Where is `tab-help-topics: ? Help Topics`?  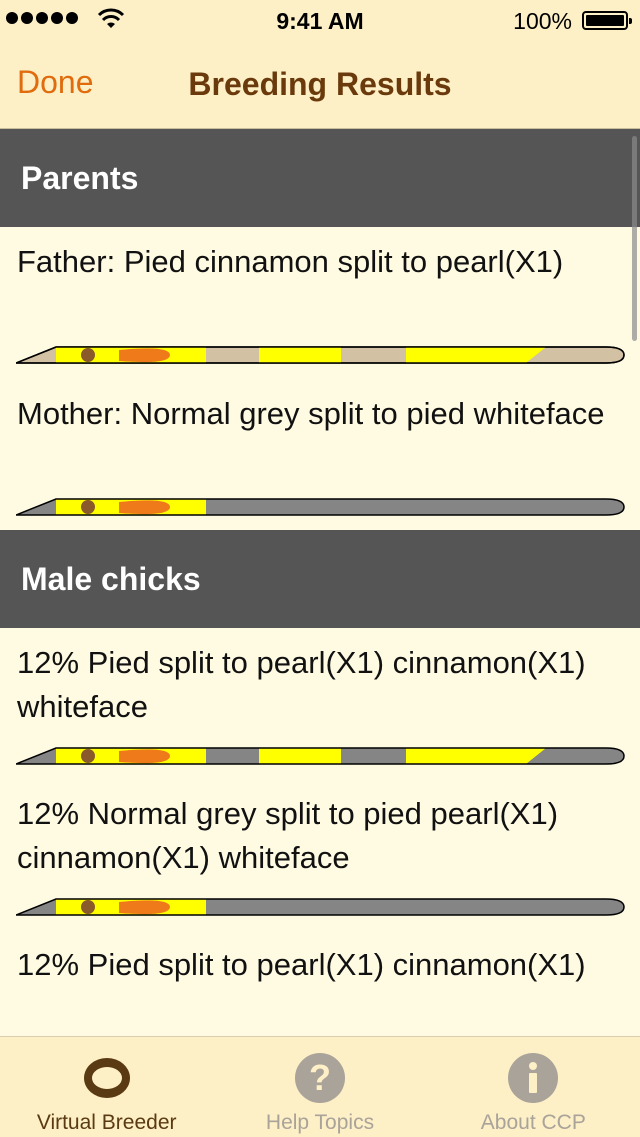 tab-help-topics: ? Help Topics is located at coordinates (319, 1087).